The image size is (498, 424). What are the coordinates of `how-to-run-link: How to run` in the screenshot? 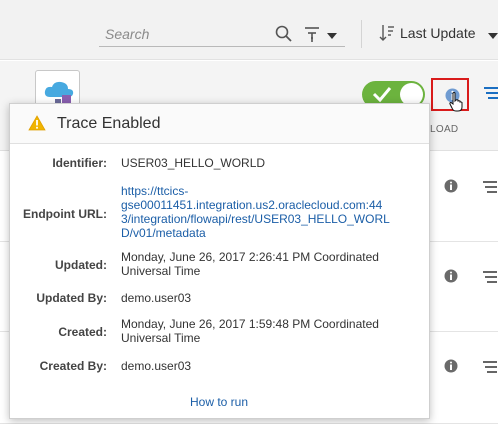 It's located at (219, 402).